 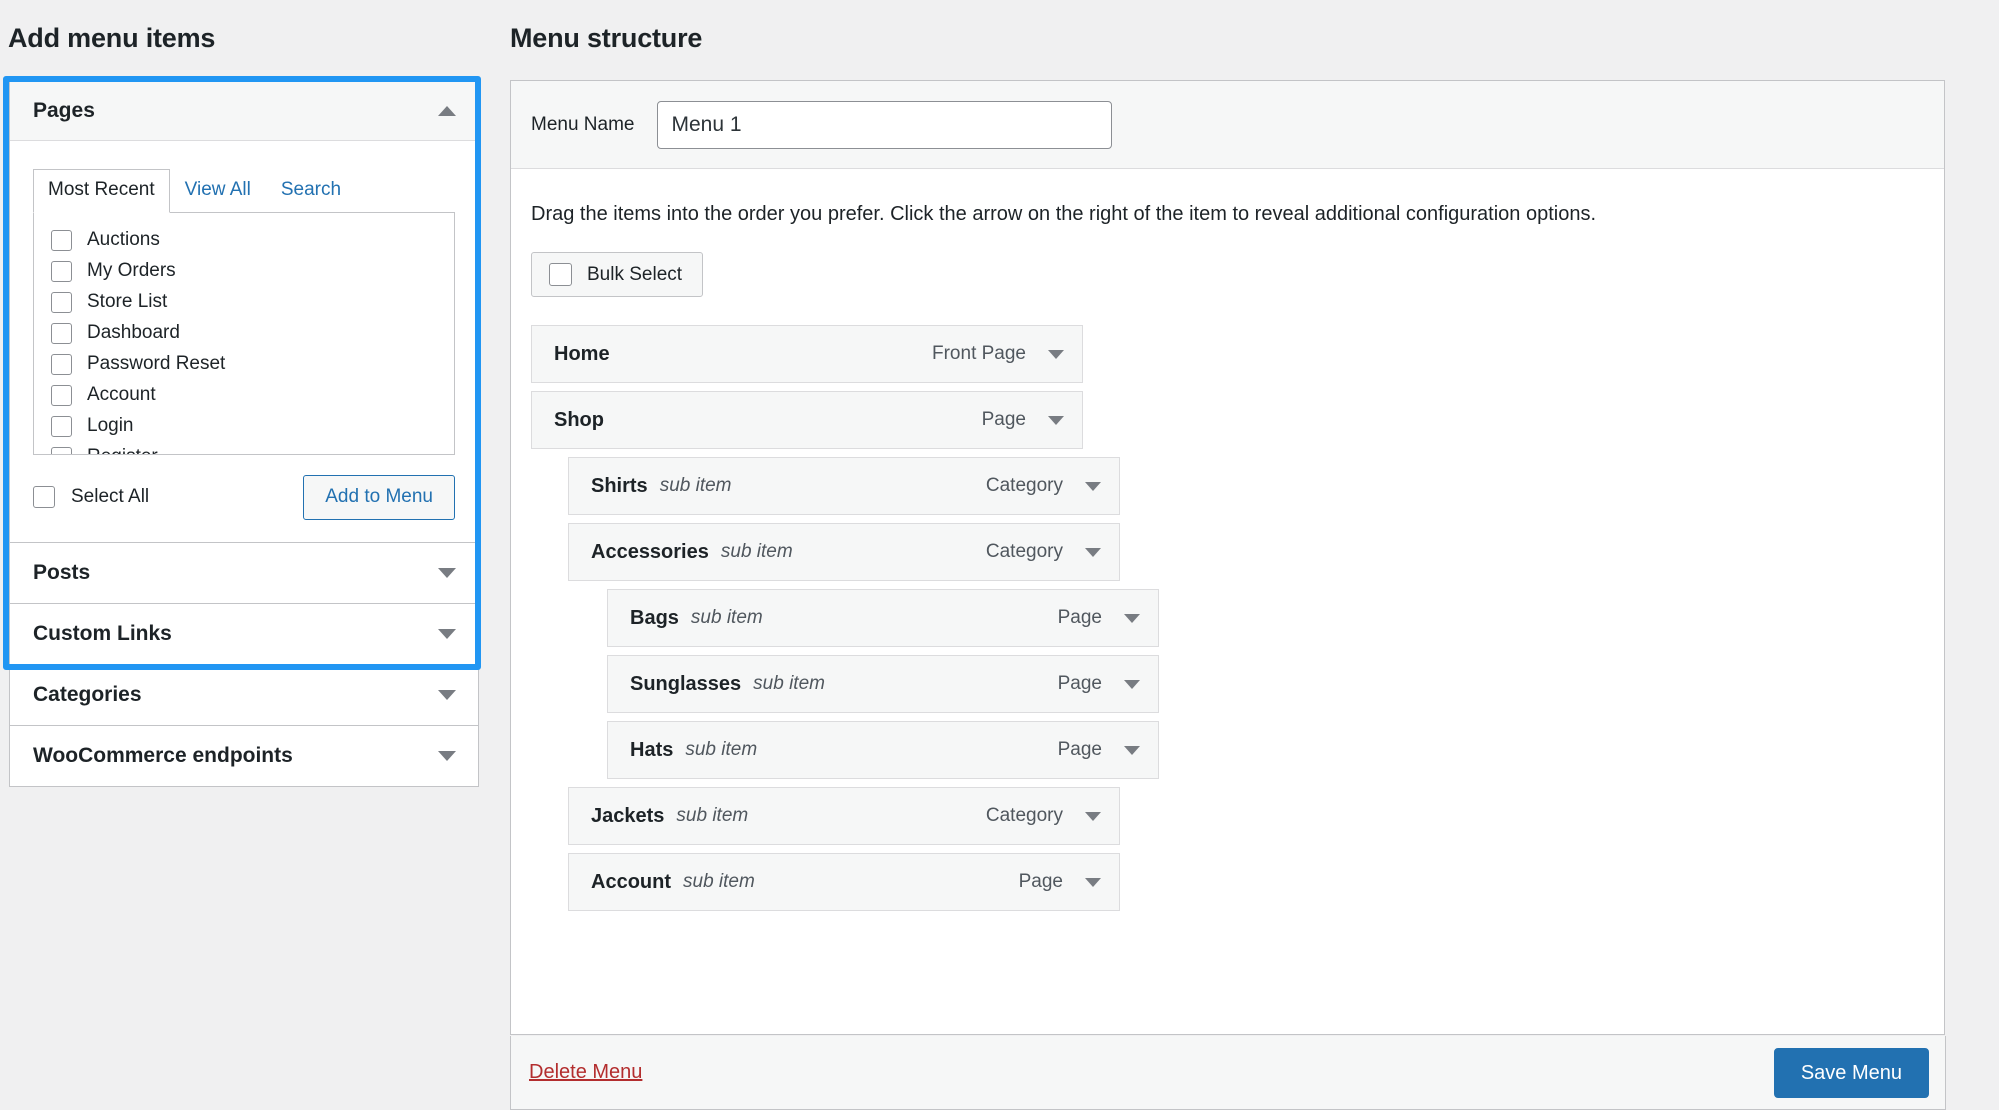 I want to click on page-list-item: Dashboard, so click(x=244, y=333).